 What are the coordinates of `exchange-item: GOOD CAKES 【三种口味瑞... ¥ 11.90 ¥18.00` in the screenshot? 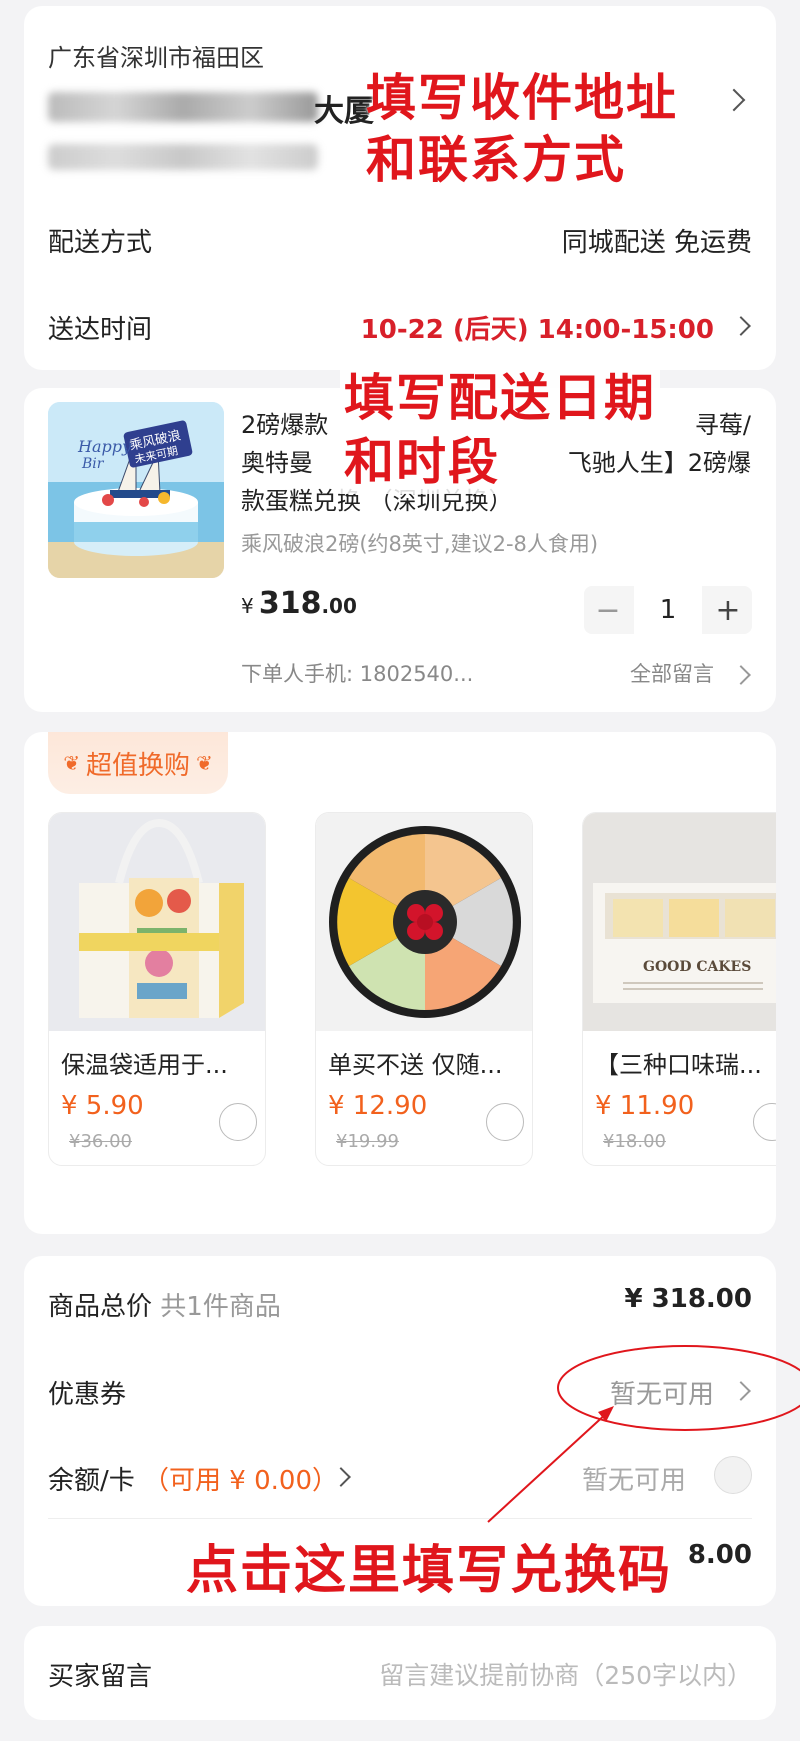 It's located at (679, 989).